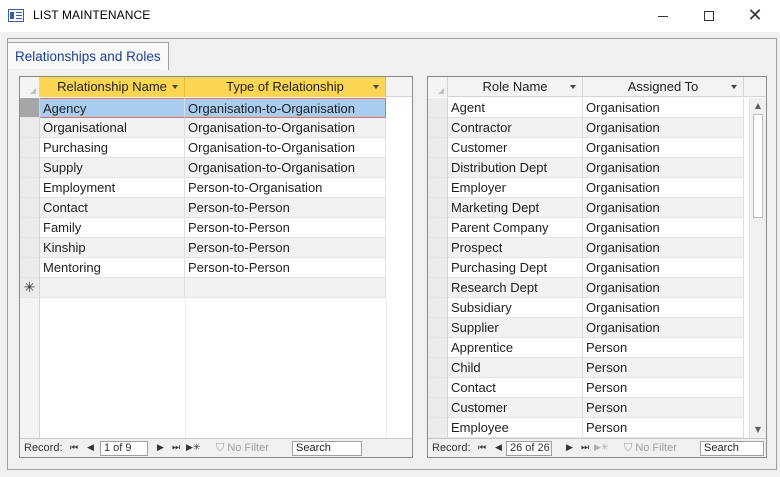 The height and width of the screenshot is (477, 780). What do you see at coordinates (515, 208) in the screenshot?
I see `cell-role-name: Marketing Dept` at bounding box center [515, 208].